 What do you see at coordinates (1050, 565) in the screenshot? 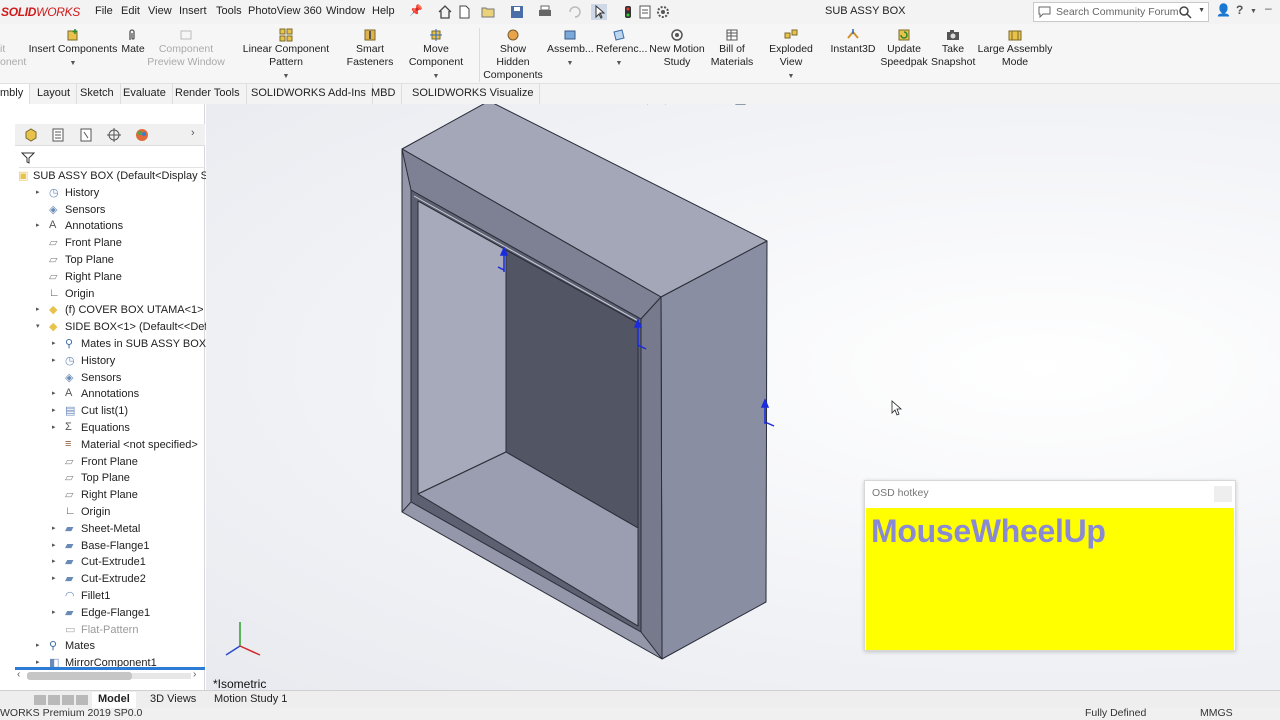
I see `osd-hotkey-window: OSD hotkey MouseWheelUp` at bounding box center [1050, 565].